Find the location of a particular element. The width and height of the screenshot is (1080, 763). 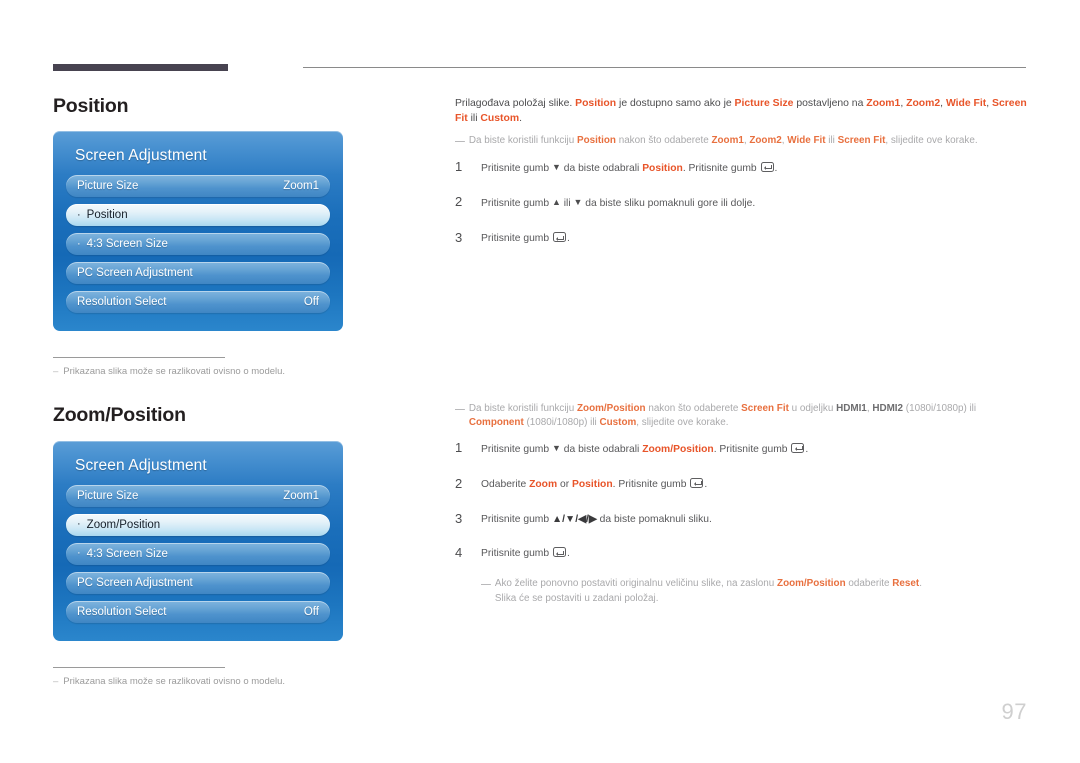

keyword-hdmi2: HDMI2 is located at coordinates (888, 408).